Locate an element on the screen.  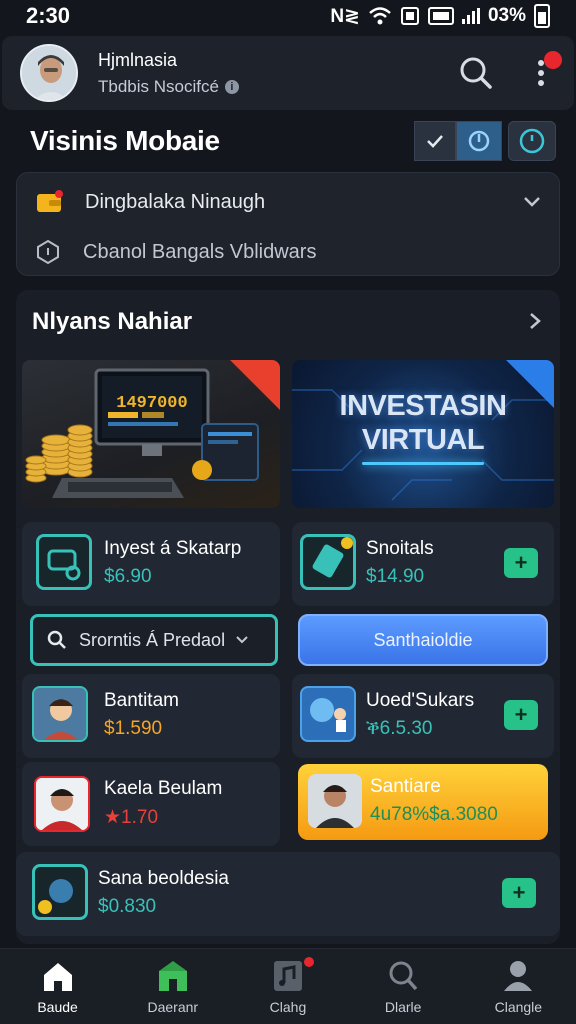
compass-icon is located at coordinates (479, 141).